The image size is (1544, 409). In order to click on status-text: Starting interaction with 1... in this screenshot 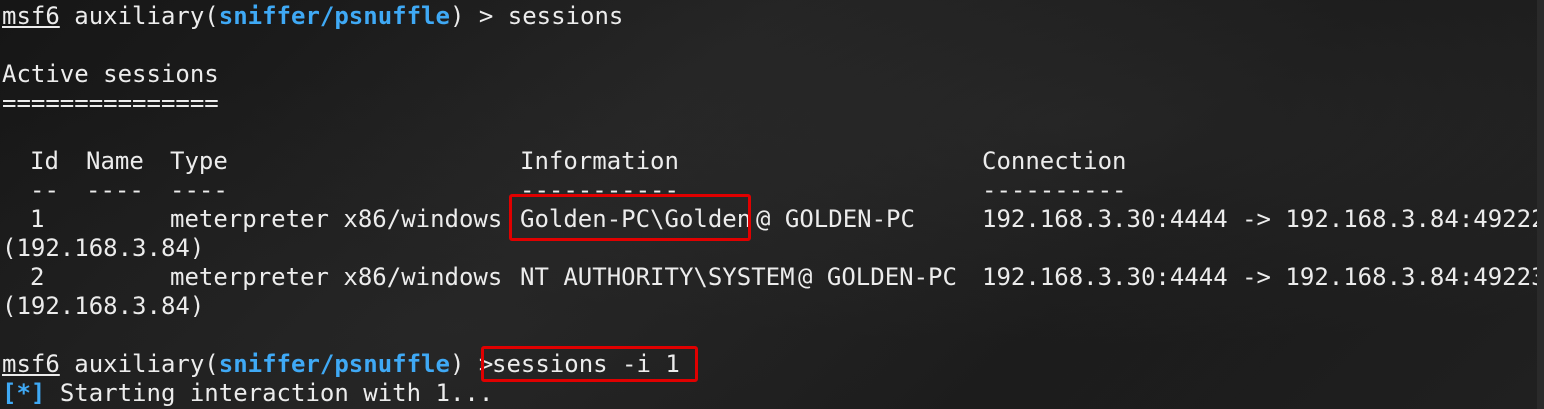, I will do `click(276, 393)`.